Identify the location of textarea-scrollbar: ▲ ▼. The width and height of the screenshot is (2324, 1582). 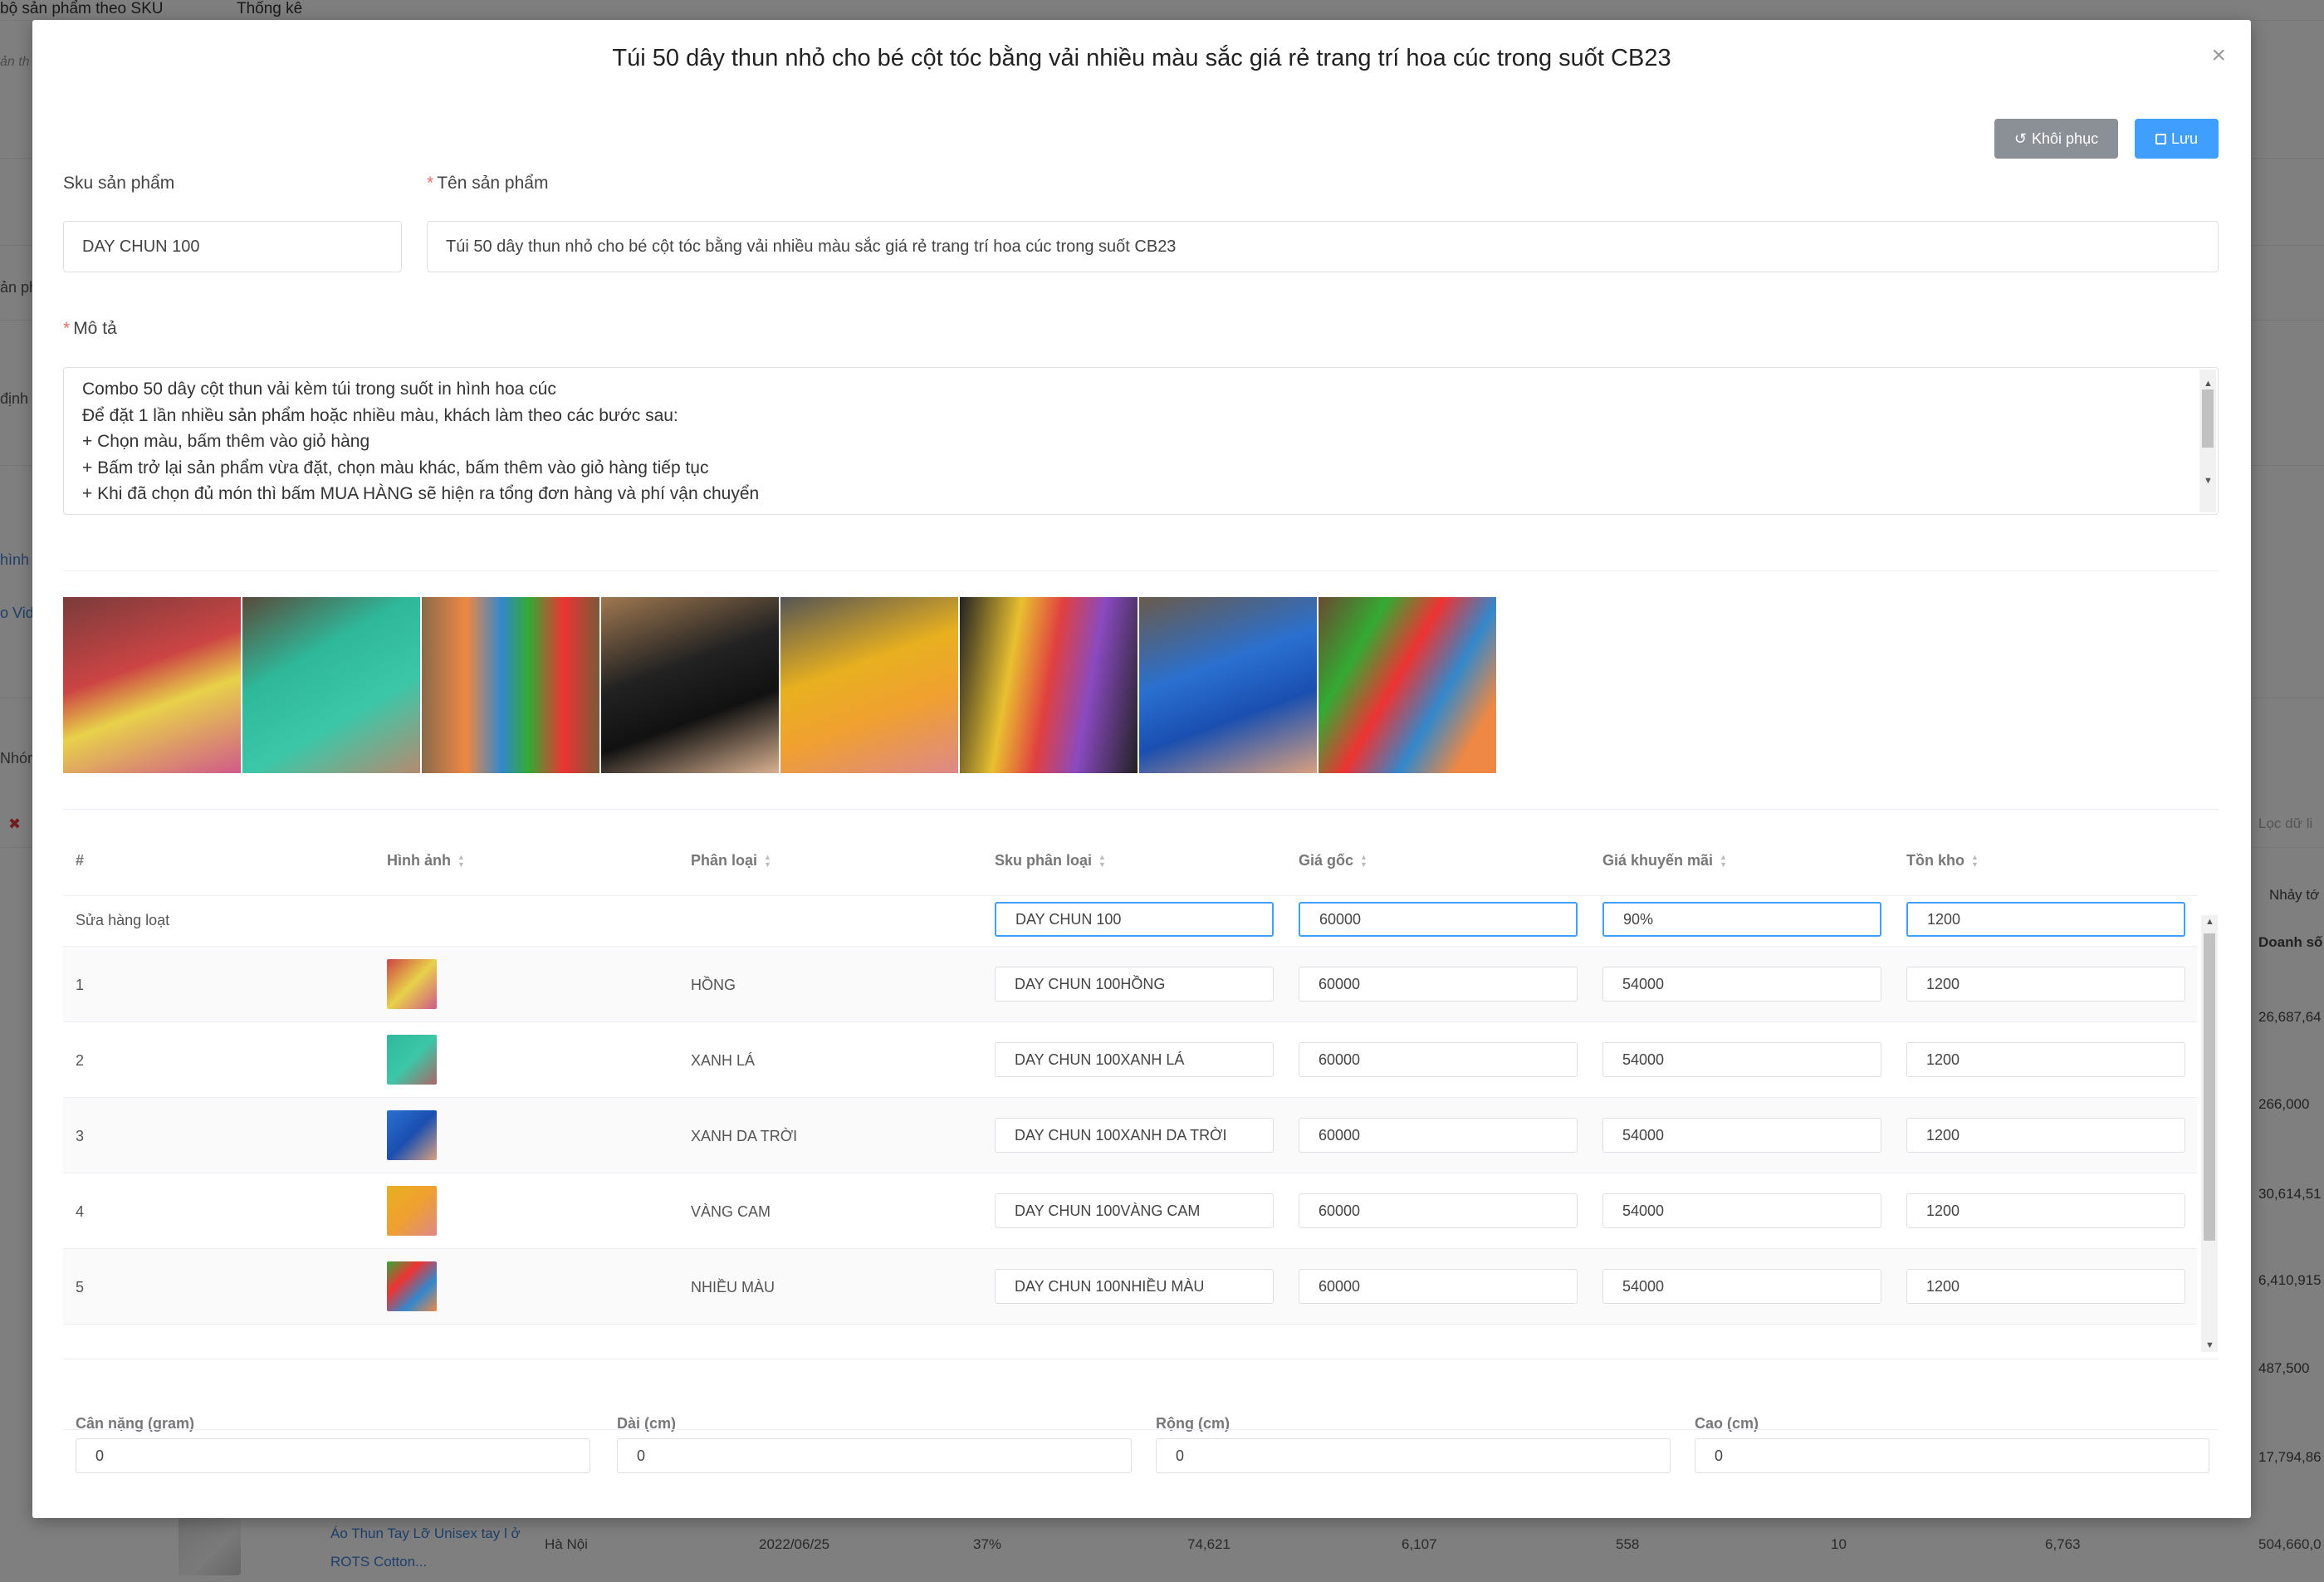
(2207, 441).